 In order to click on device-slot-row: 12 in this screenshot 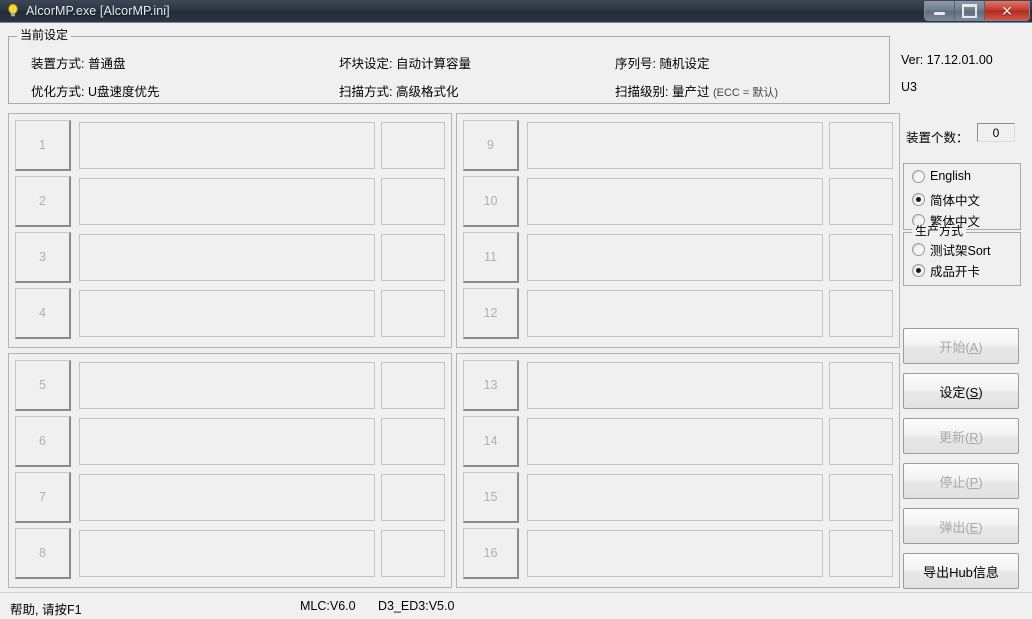, I will do `click(678, 313)`.